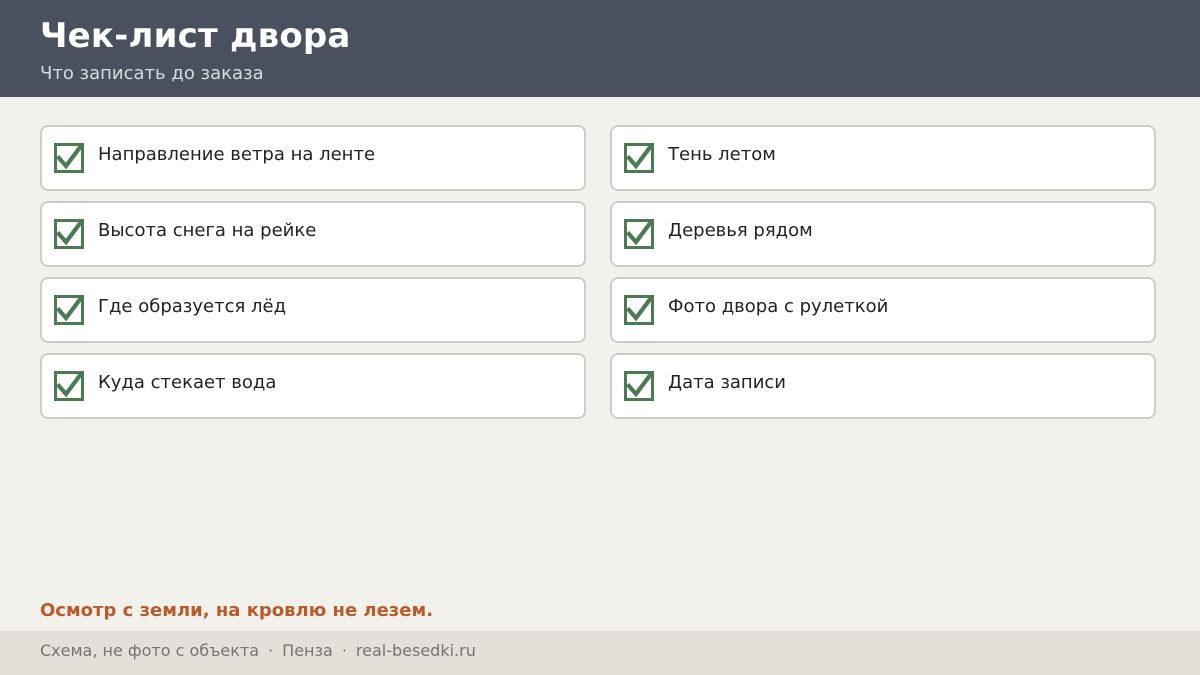  I want to click on checklist-item-yard-photo: Фото двора с рулеткой, so click(883, 310).